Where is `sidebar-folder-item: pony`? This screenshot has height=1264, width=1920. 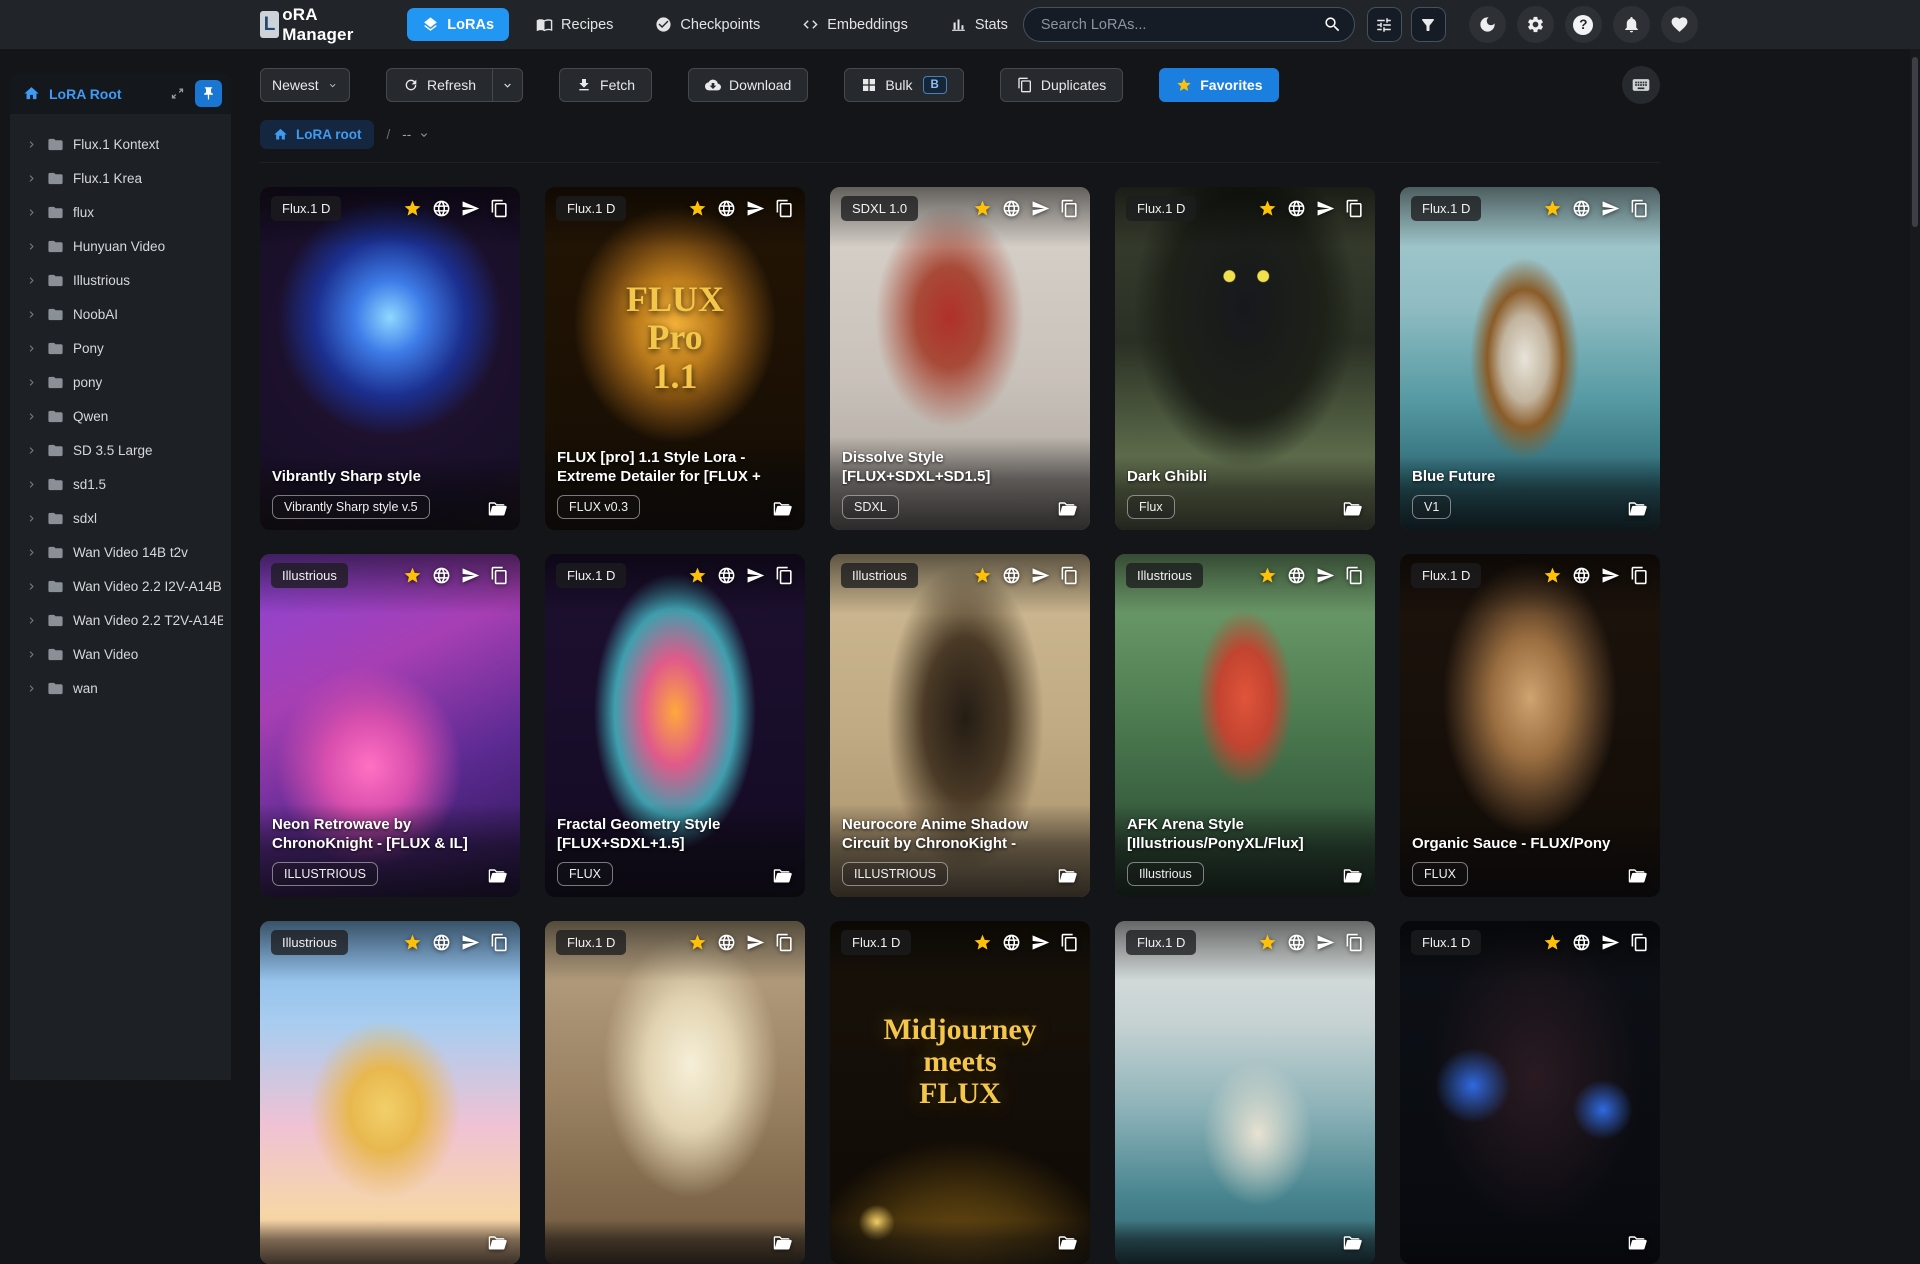
sidebar-folder-item: pony is located at coordinates (120, 382).